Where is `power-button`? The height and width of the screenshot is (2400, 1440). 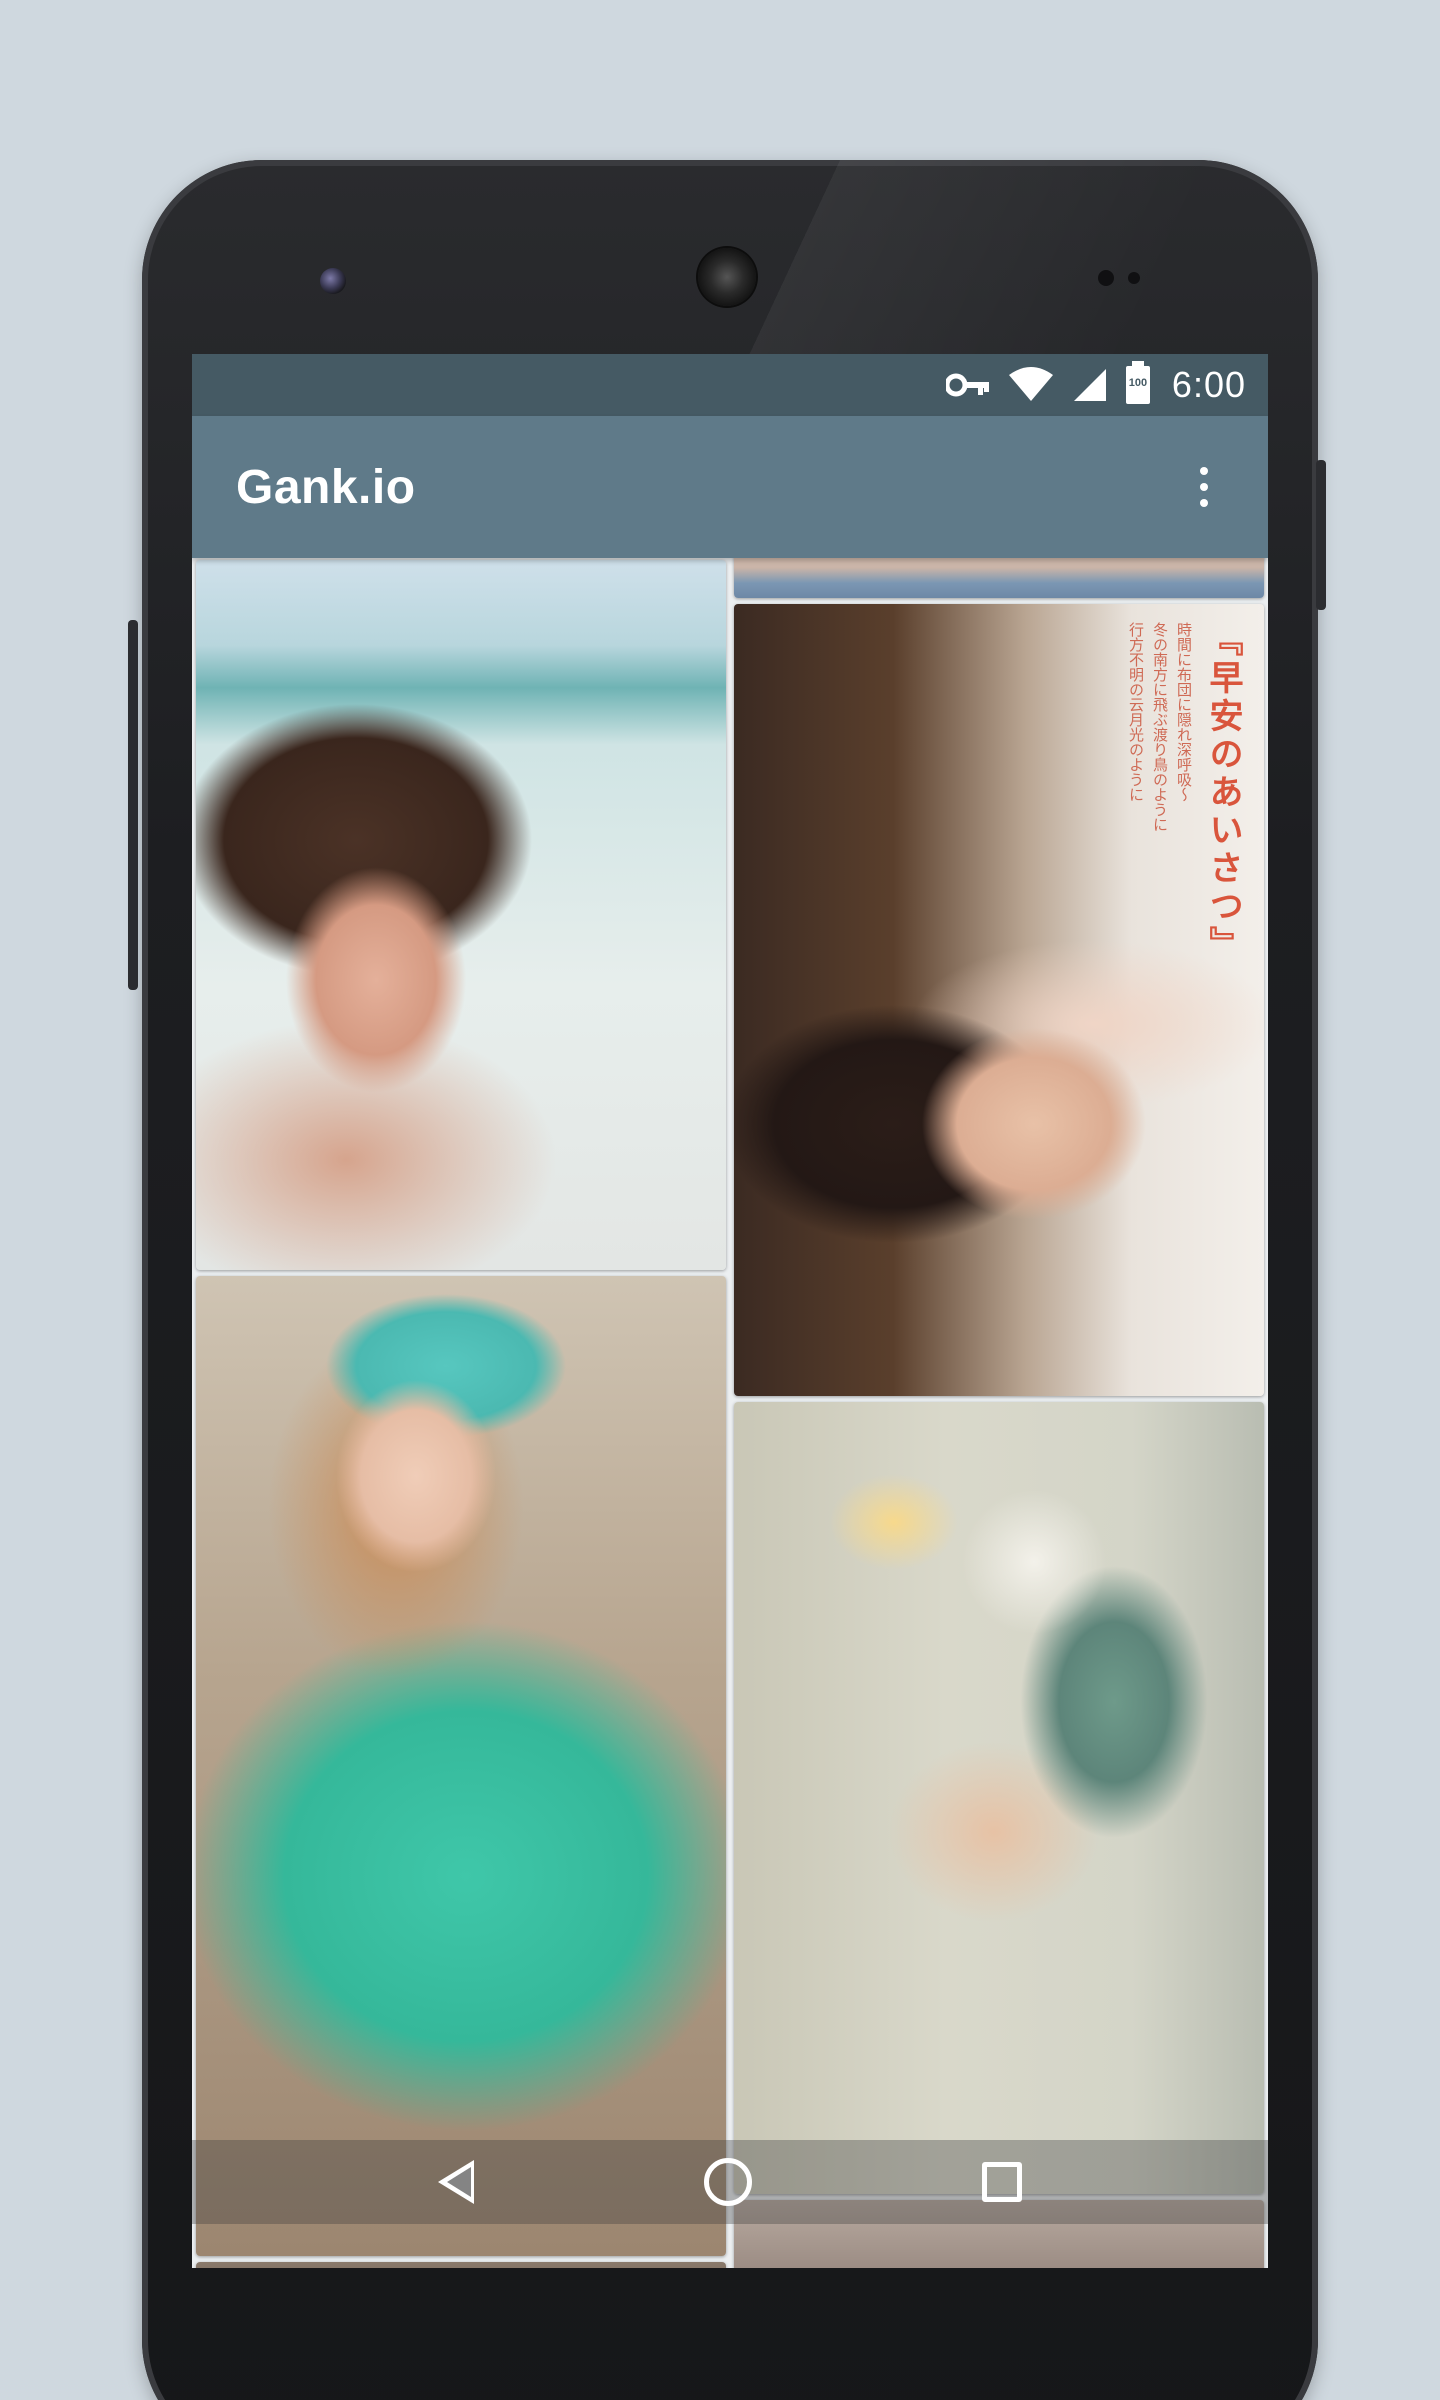
power-button is located at coordinates (1321, 535).